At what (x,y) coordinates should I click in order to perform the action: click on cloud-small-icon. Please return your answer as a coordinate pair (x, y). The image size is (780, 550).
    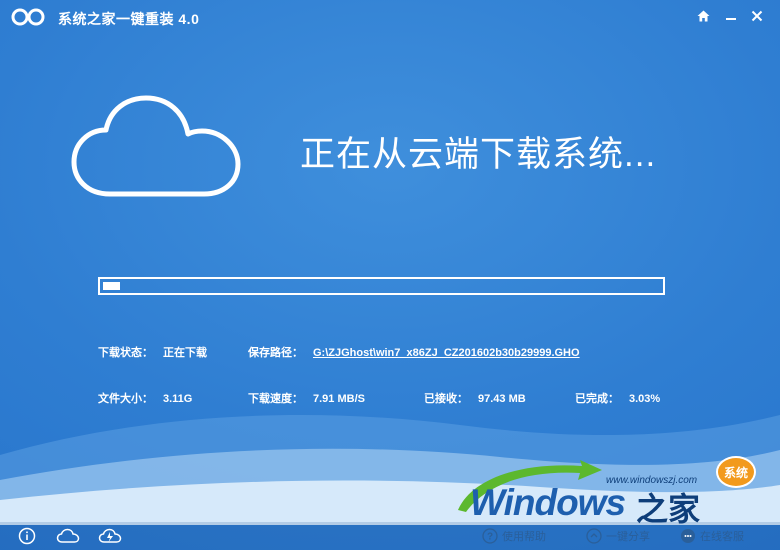
    Looking at the image, I should click on (68, 535).